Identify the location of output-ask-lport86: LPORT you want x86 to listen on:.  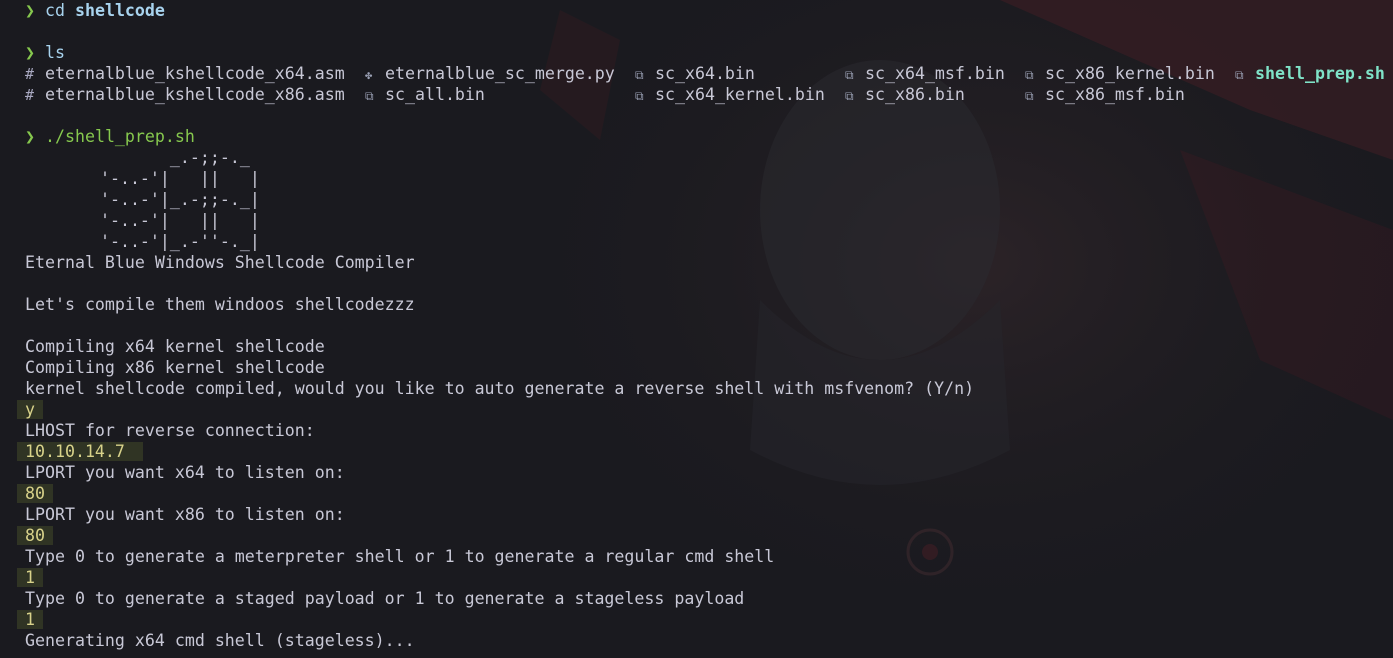
(185, 514).